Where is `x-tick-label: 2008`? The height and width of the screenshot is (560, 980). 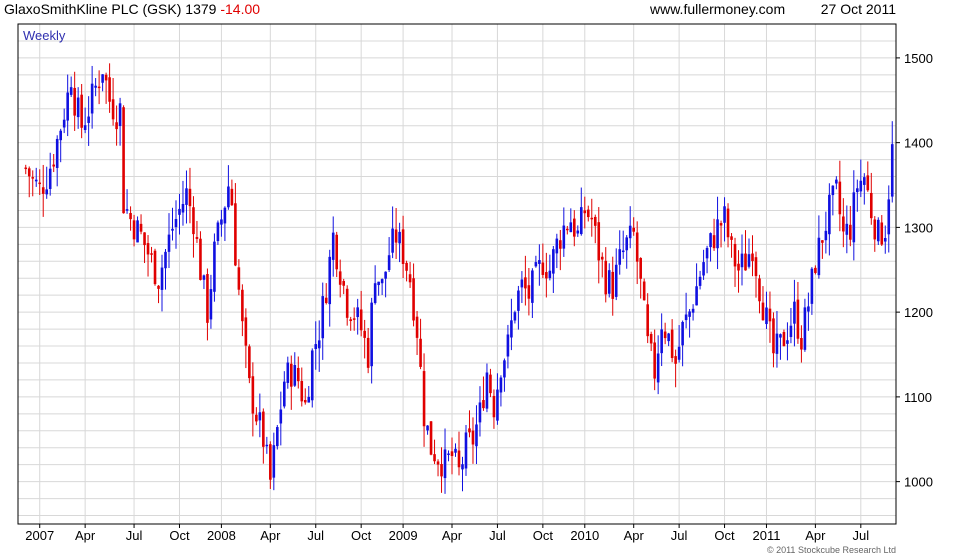 x-tick-label: 2008 is located at coordinates (221, 535).